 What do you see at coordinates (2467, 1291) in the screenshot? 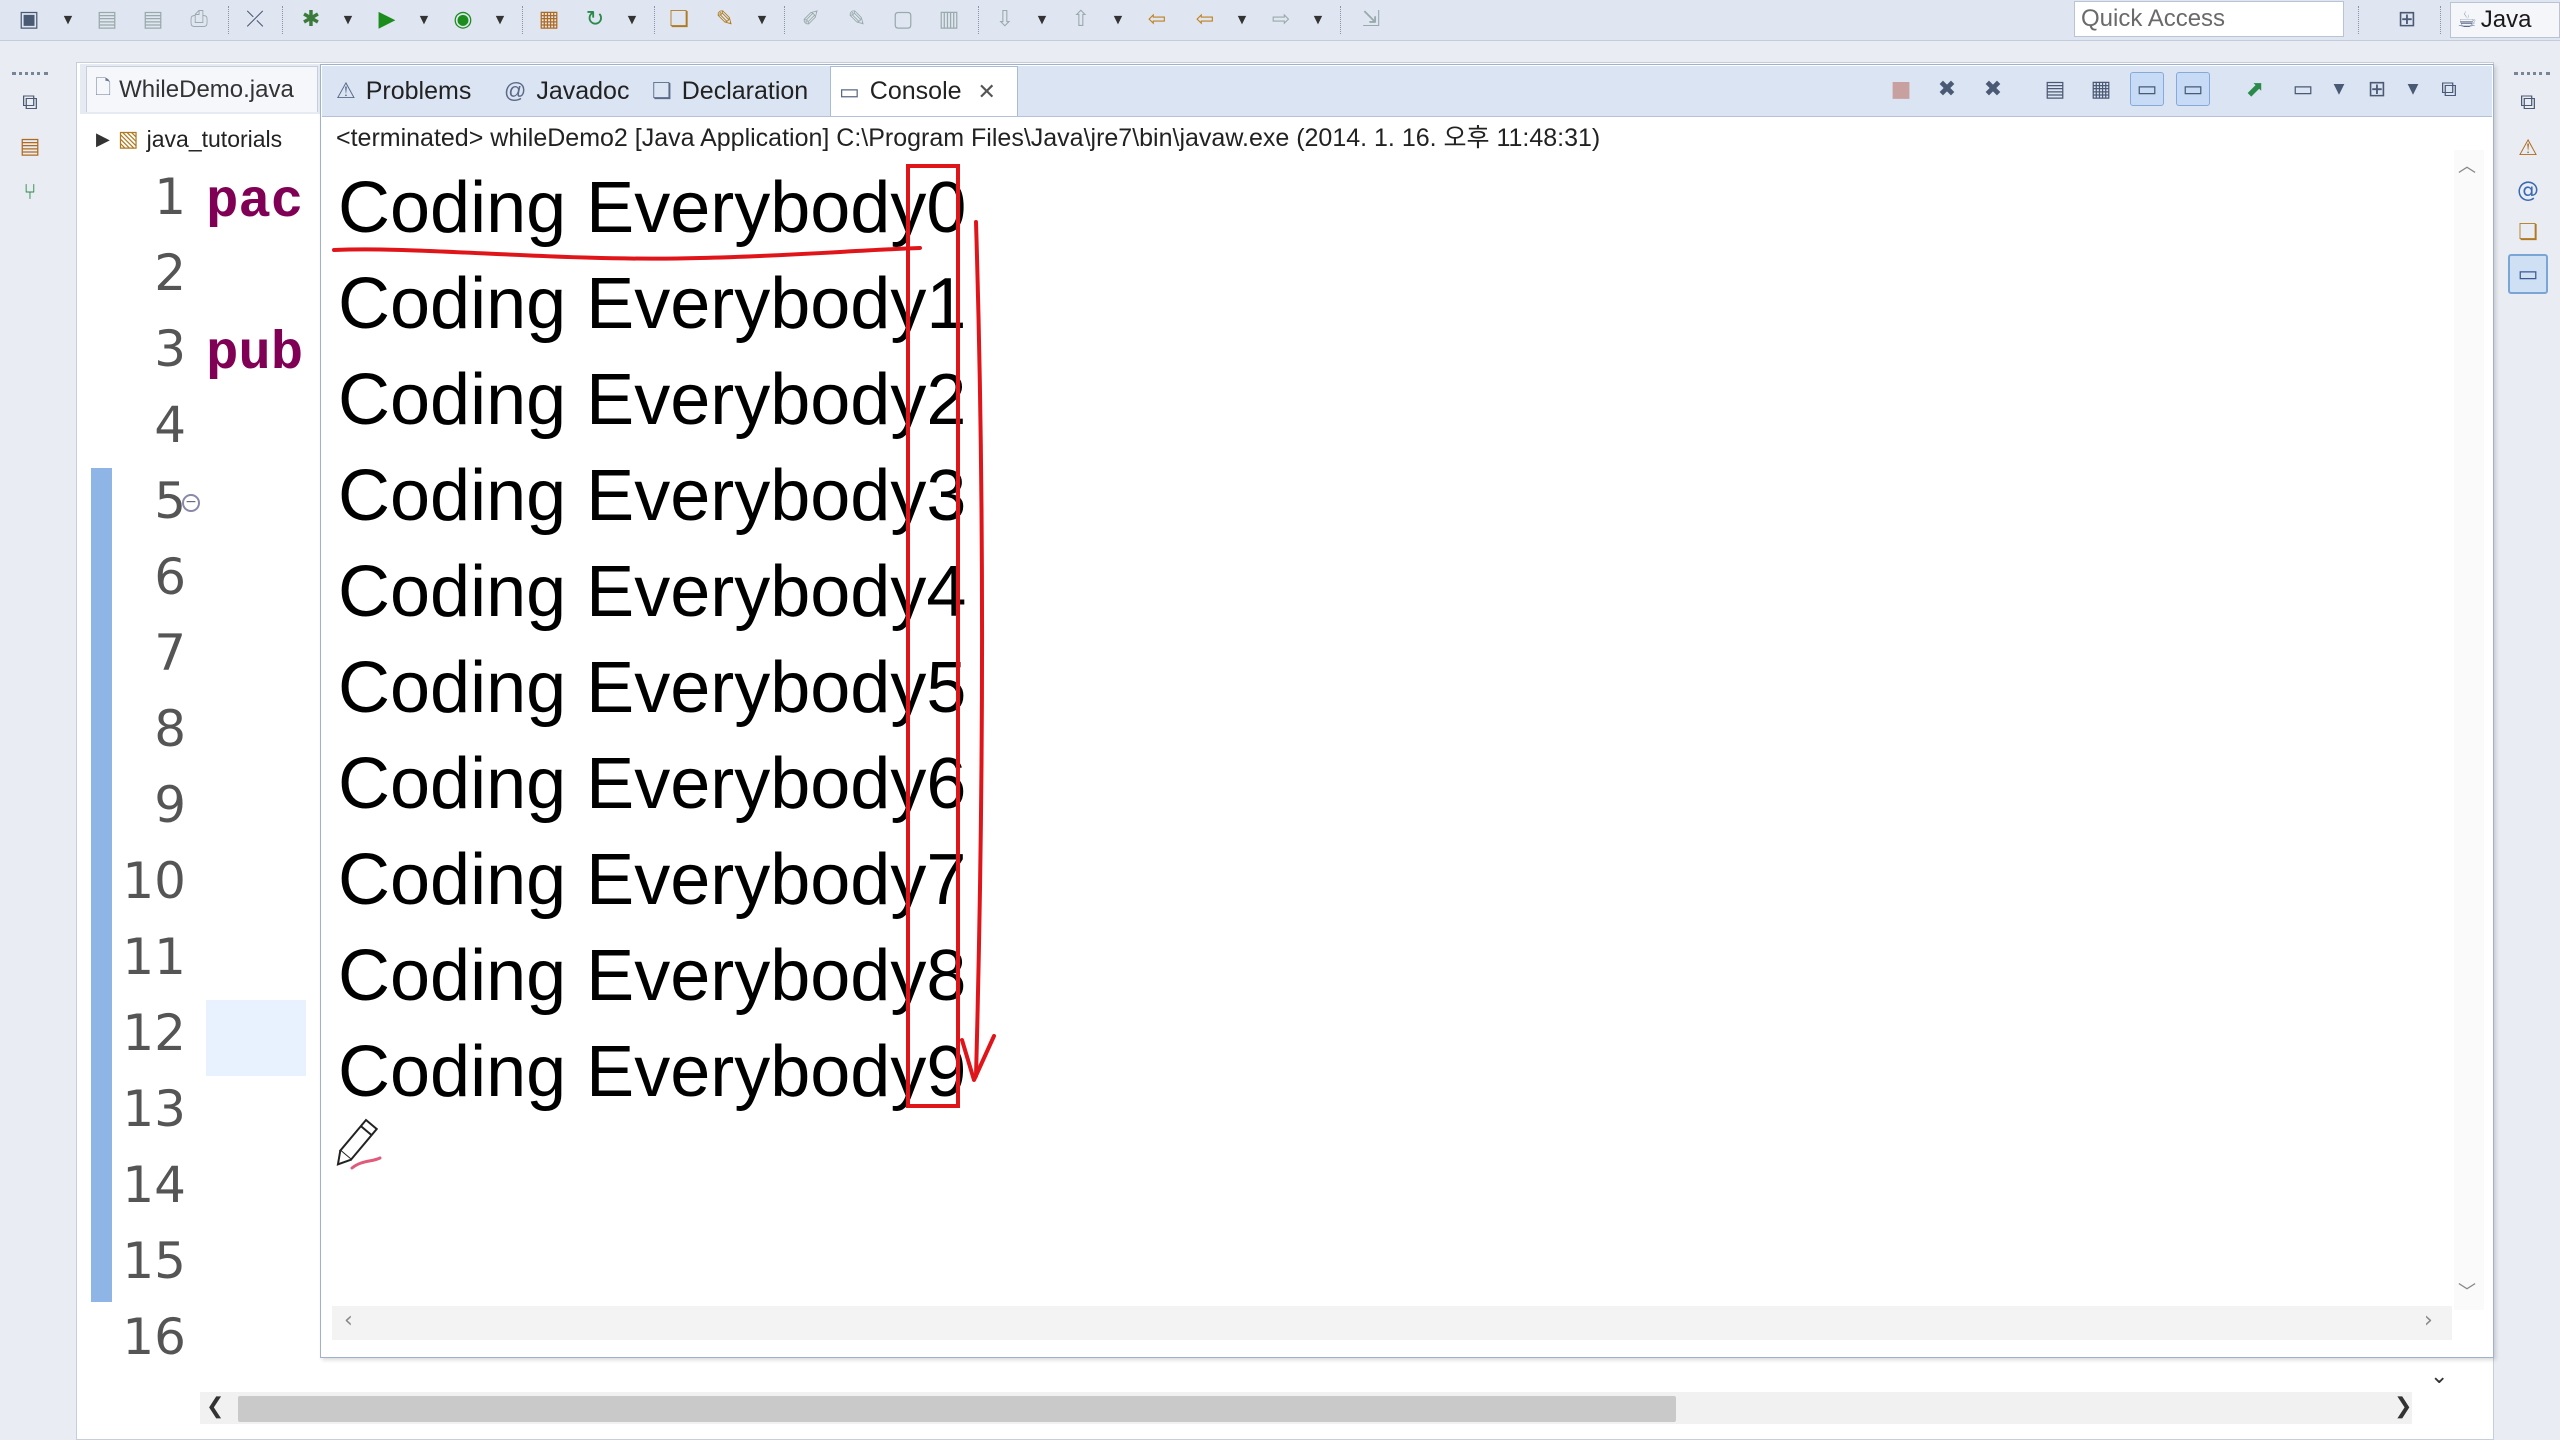
I see `scroll-down-icon: ﹀` at bounding box center [2467, 1291].